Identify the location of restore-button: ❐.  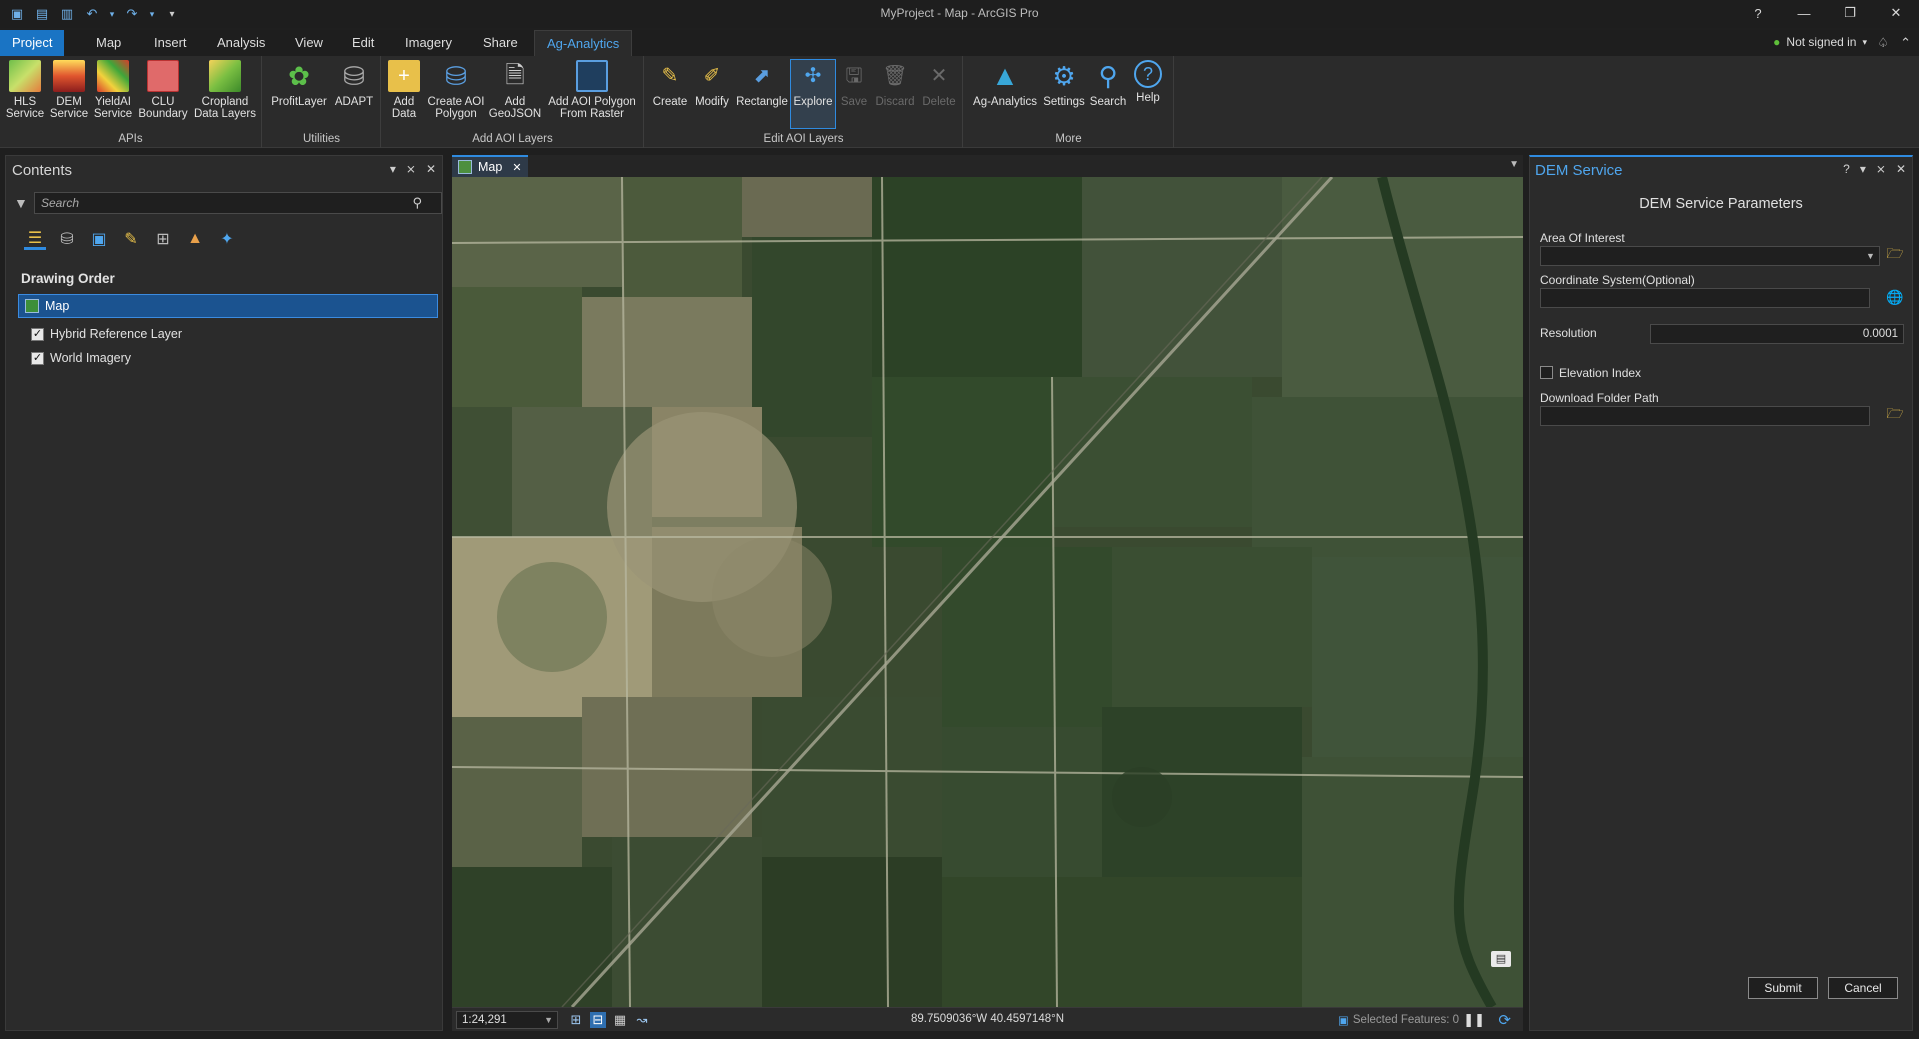
(1850, 13).